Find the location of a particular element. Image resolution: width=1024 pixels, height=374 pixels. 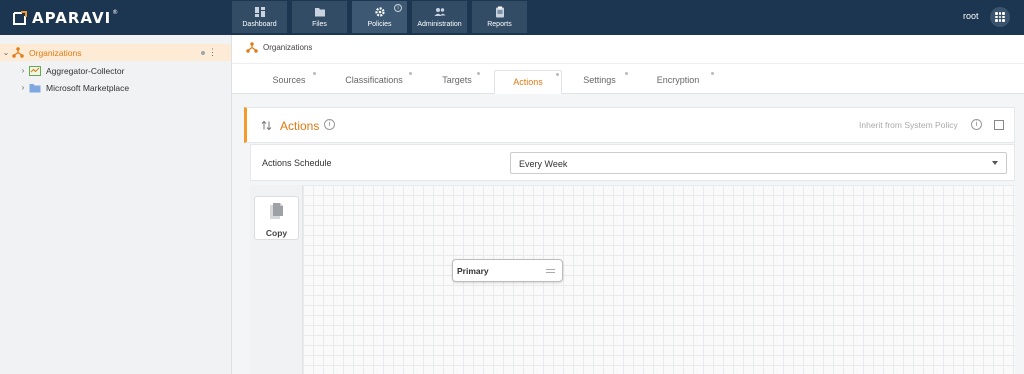

tab-label: Actions is located at coordinates (528, 82).